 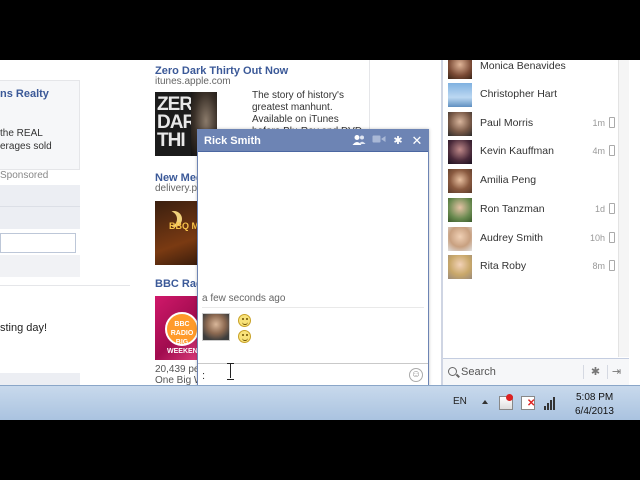 I want to click on realty-ad-text: the REAL, so click(x=21, y=133).